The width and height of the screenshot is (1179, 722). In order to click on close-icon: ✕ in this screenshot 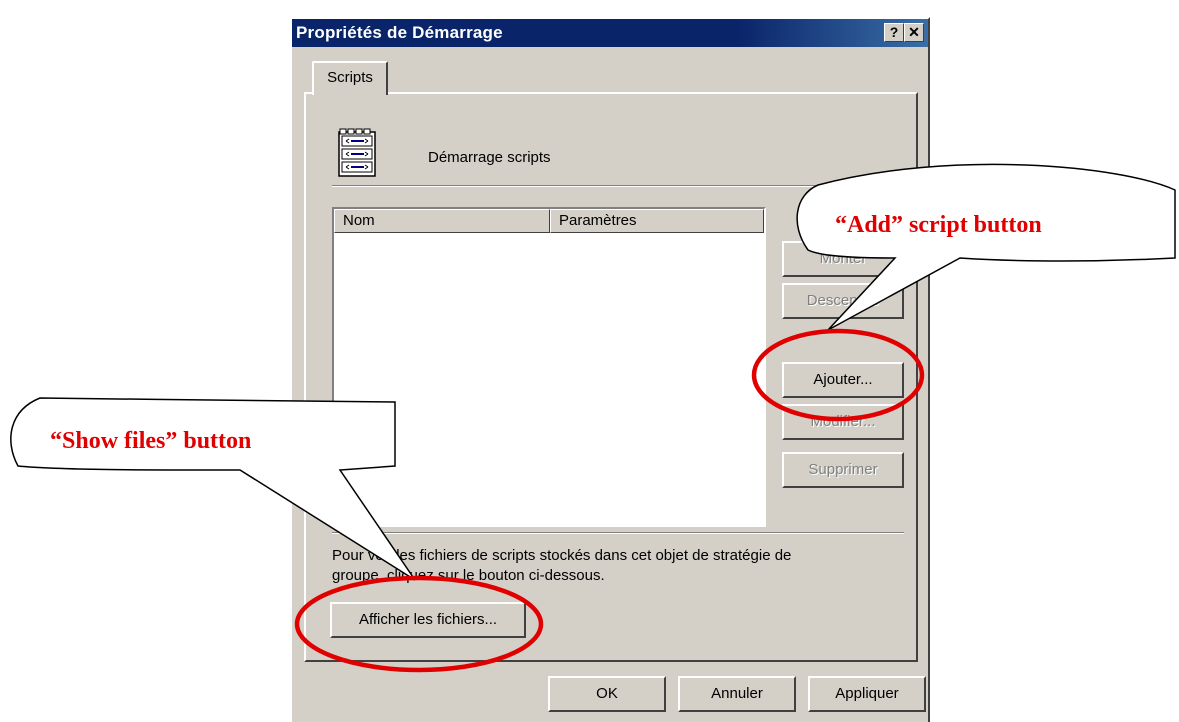, I will do `click(914, 32)`.